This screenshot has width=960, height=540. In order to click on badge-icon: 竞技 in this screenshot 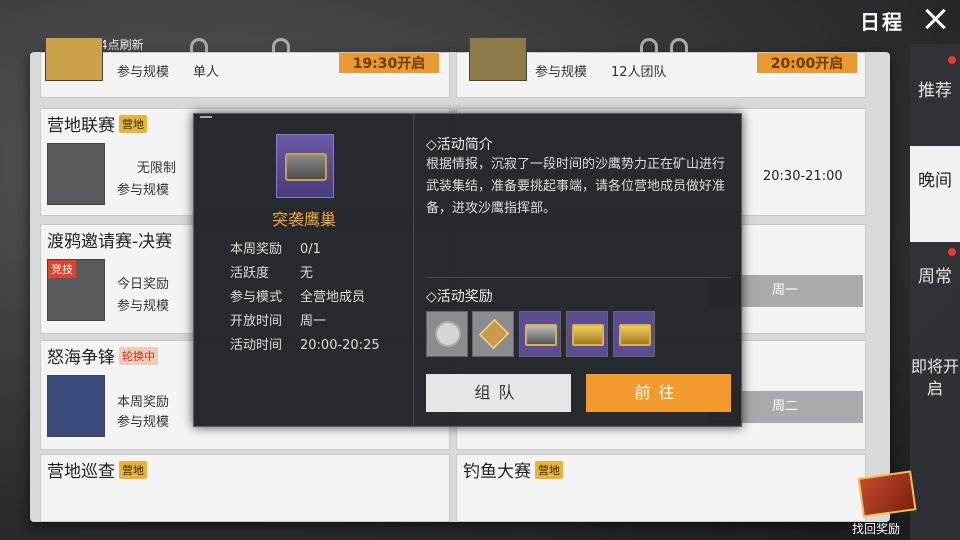, I will do `click(76, 290)`.